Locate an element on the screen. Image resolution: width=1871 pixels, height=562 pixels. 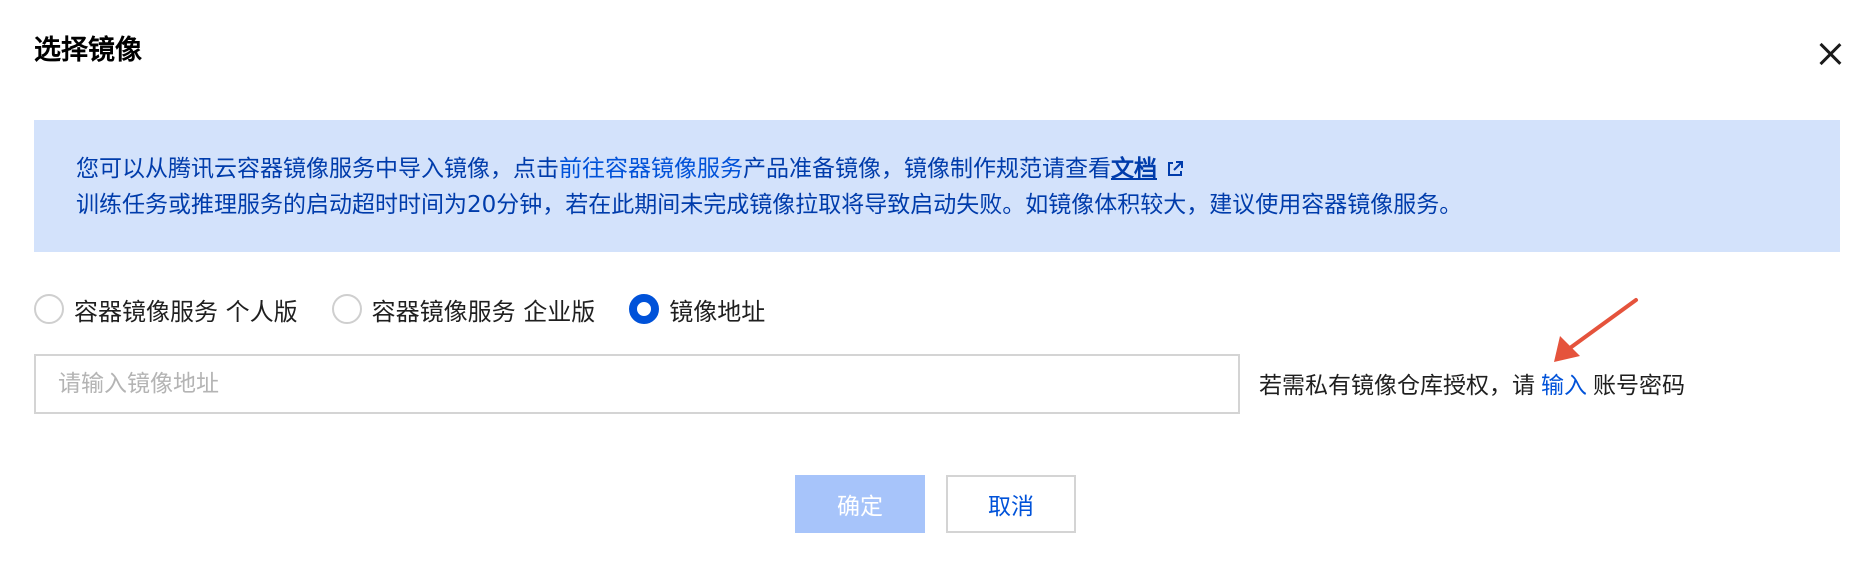
close-icon is located at coordinates (1830, 54).